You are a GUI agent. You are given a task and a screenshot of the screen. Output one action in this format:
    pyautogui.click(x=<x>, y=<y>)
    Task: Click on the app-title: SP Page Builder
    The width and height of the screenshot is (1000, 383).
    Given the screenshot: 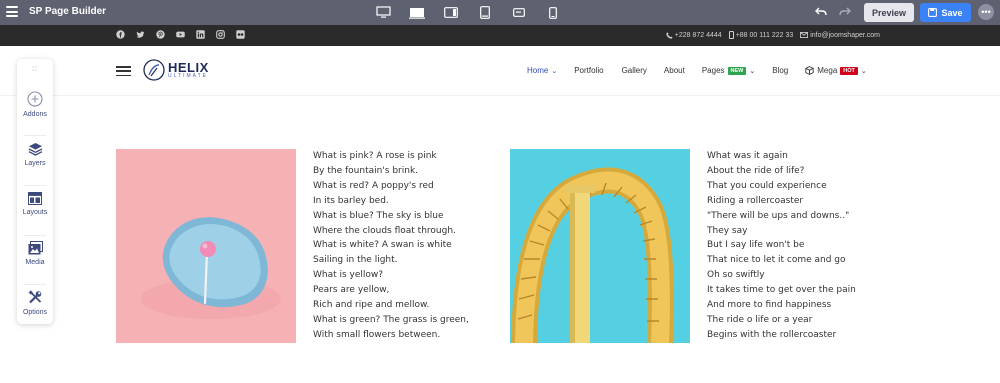 What is the action you would take?
    pyautogui.click(x=68, y=11)
    